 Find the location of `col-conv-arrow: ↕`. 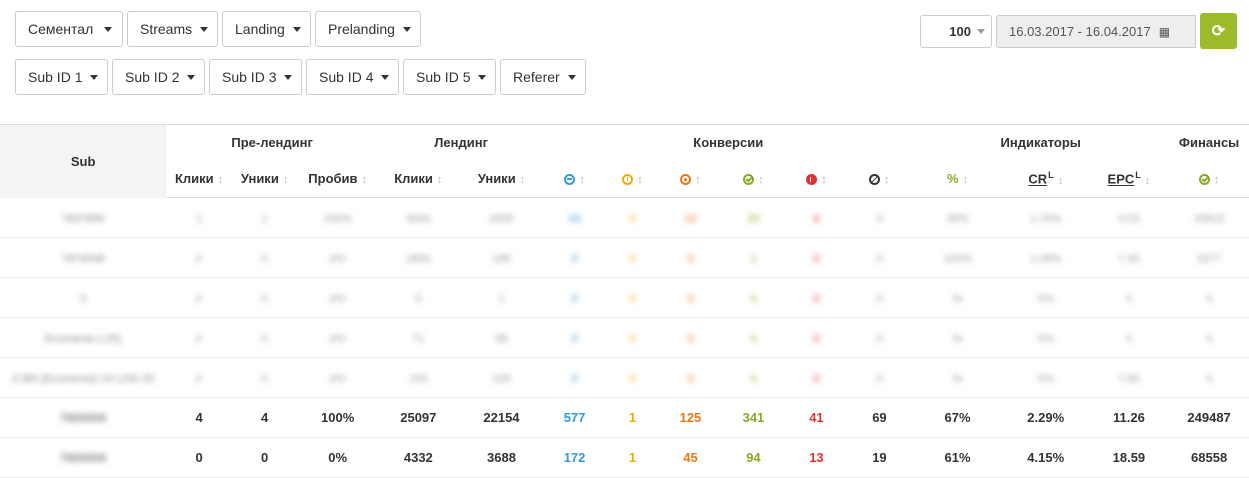

col-conv-arrow: ↕ is located at coordinates (574, 179).